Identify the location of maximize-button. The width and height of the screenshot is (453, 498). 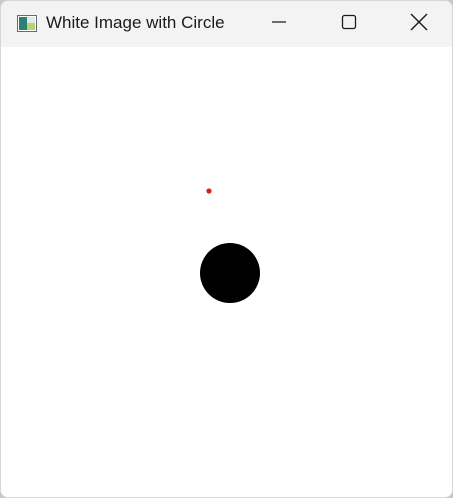
(349, 24).